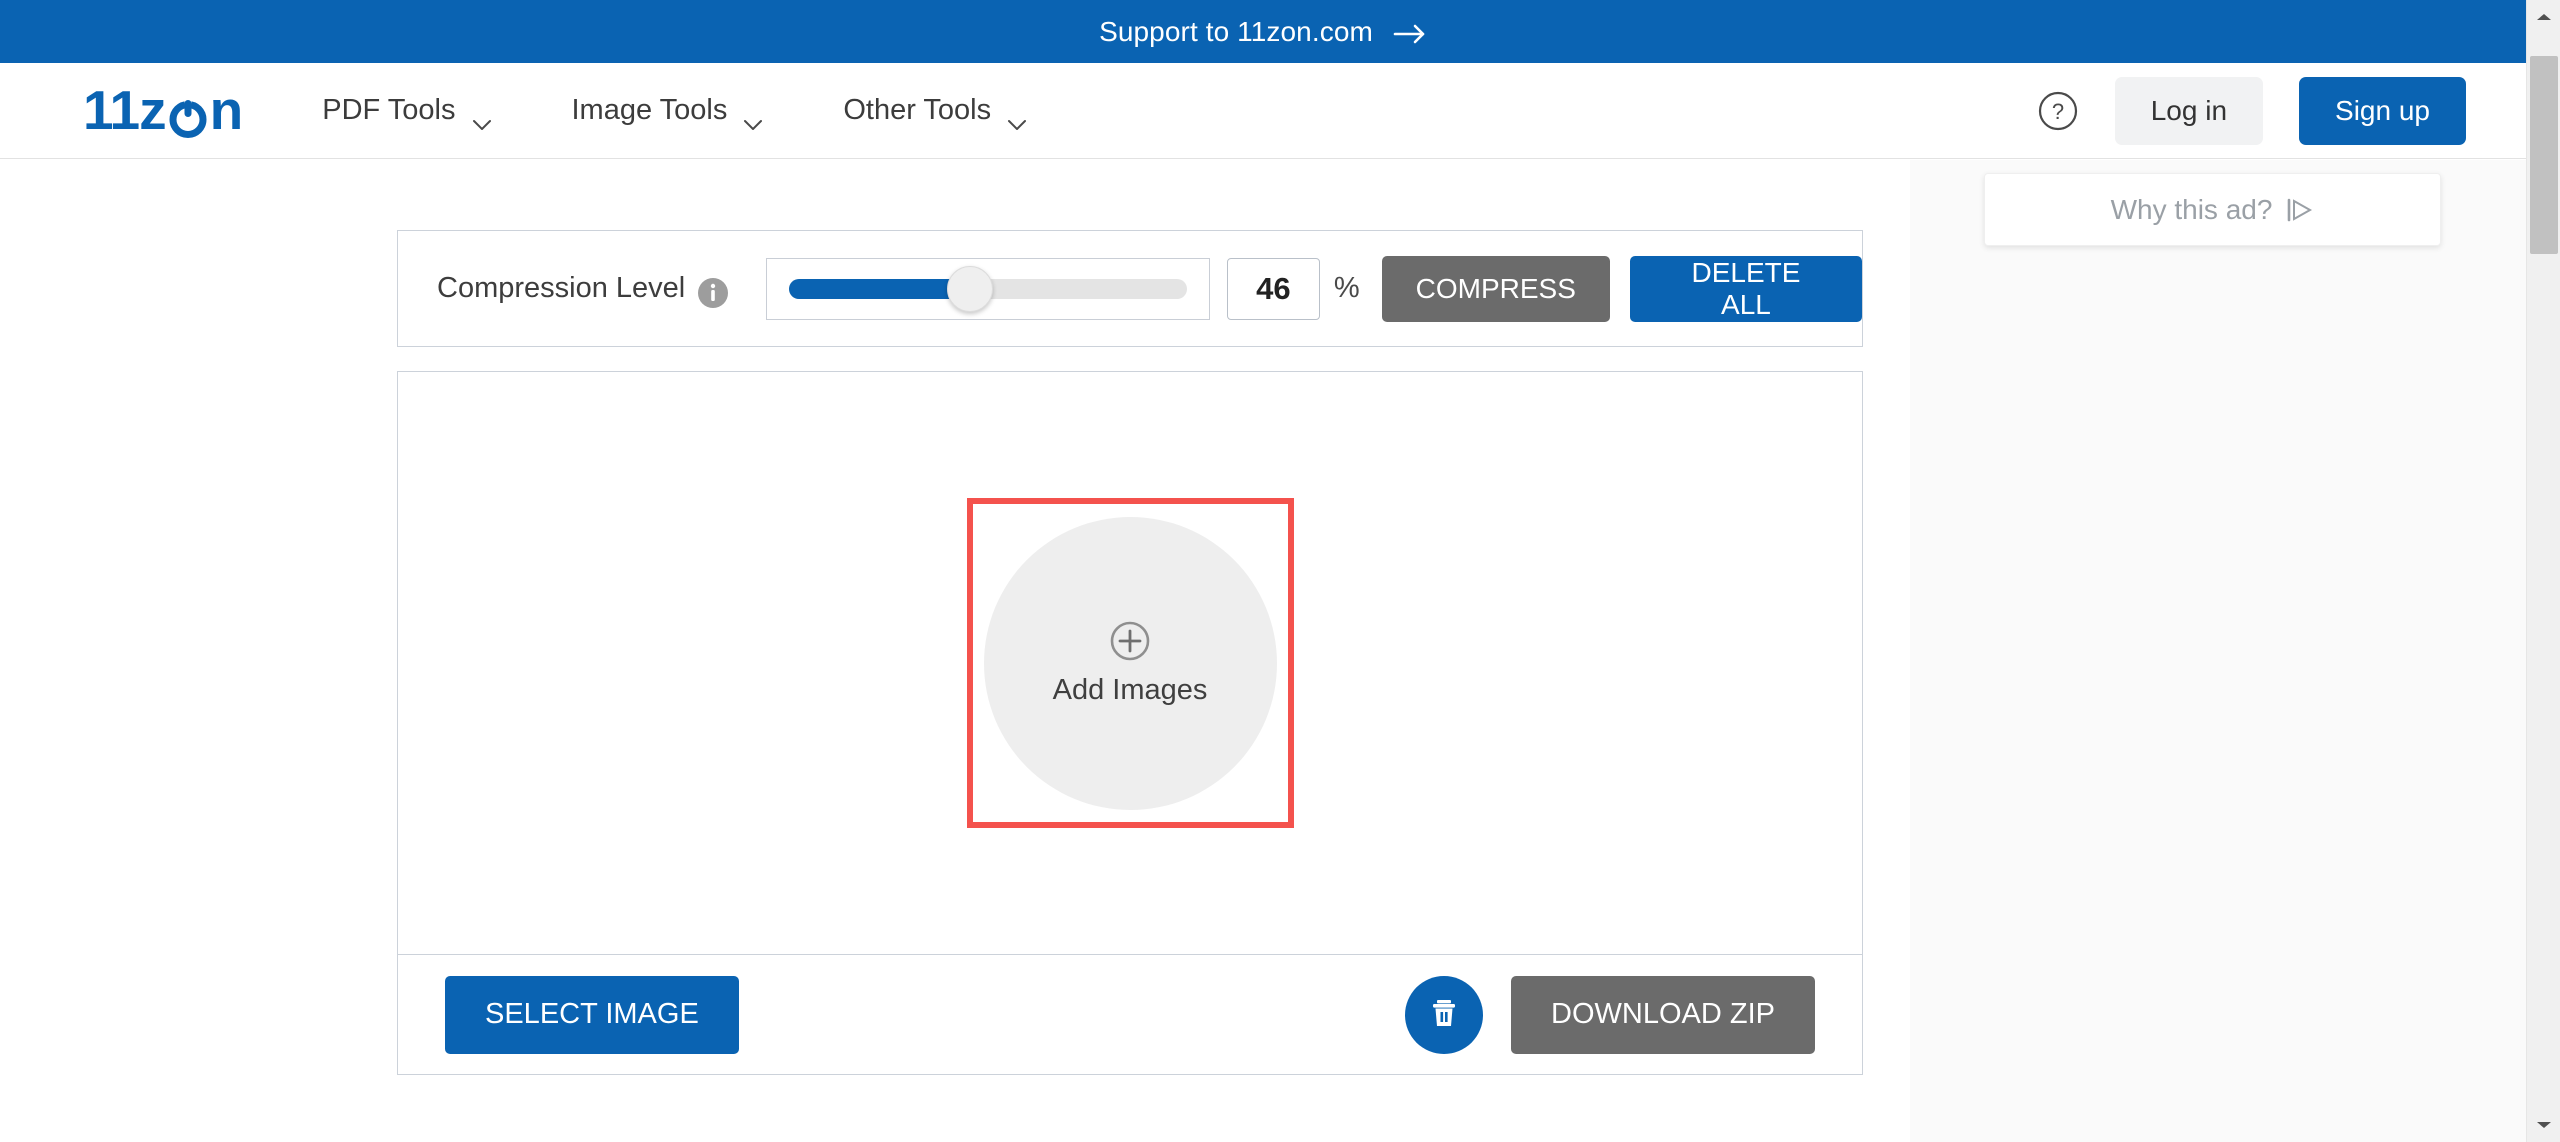  Describe the element at coordinates (2544, 155) in the screenshot. I see `scrollbar-thumb` at that location.